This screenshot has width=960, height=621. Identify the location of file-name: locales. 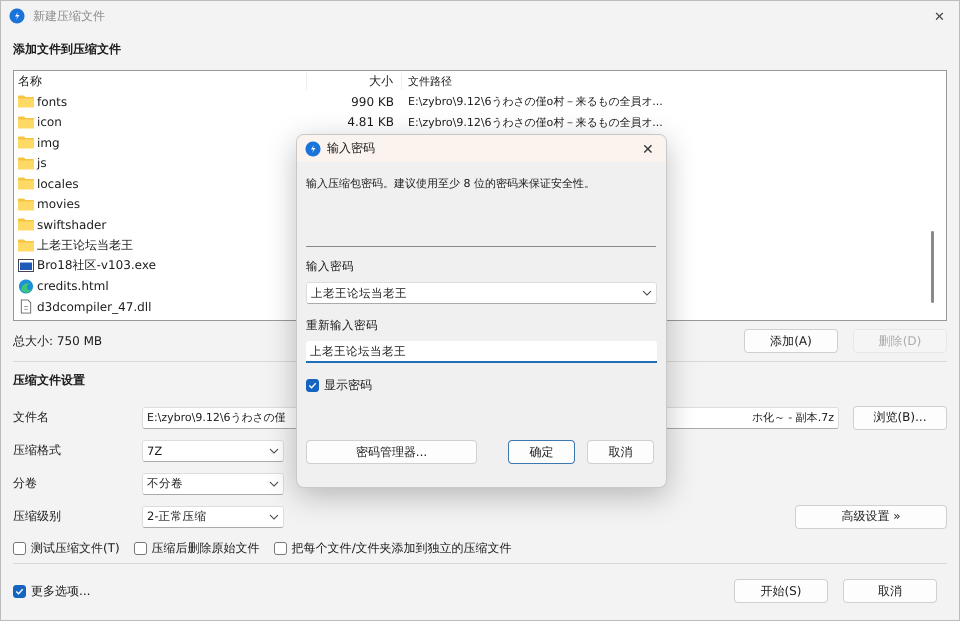
(58, 183).